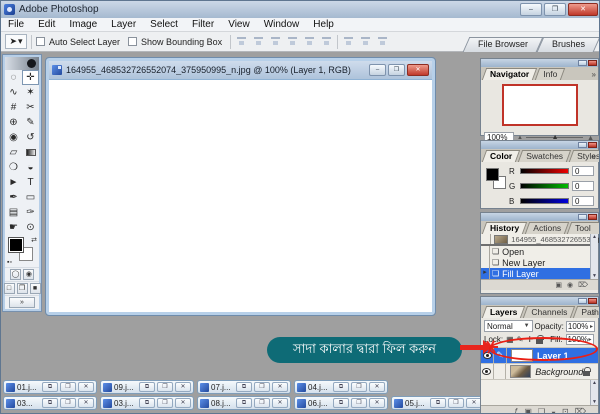  Describe the element at coordinates (565, 410) in the screenshot. I see `new-layer-icon: ⊡` at that location.